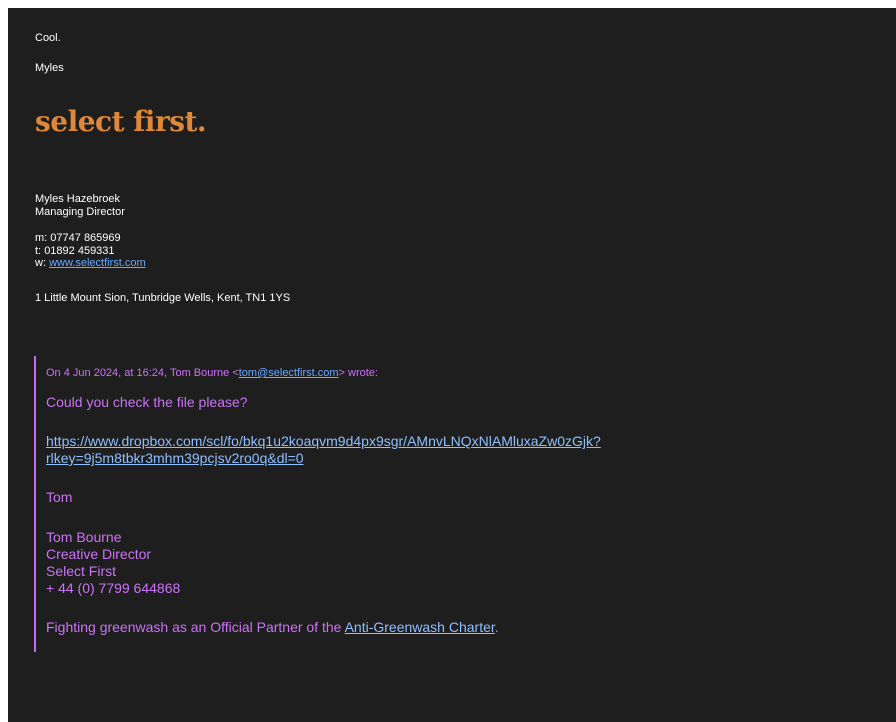 The image size is (896, 722). I want to click on quote-signoff: Tom, so click(59, 497).